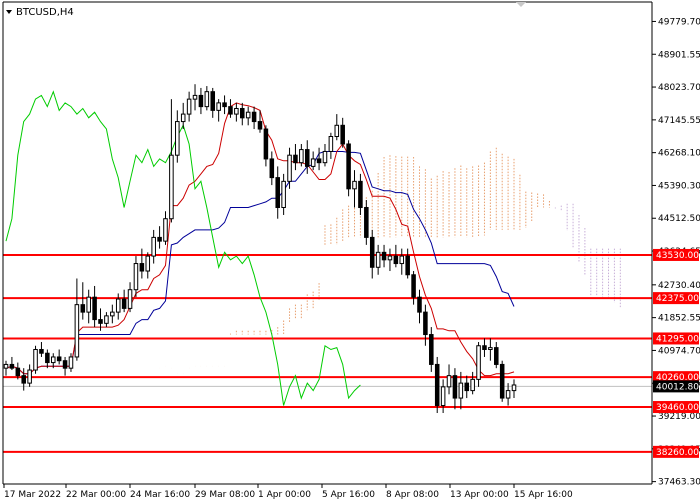  What do you see at coordinates (679, 154) in the screenshot?
I see `y-tick-label: 46268.10` at bounding box center [679, 154].